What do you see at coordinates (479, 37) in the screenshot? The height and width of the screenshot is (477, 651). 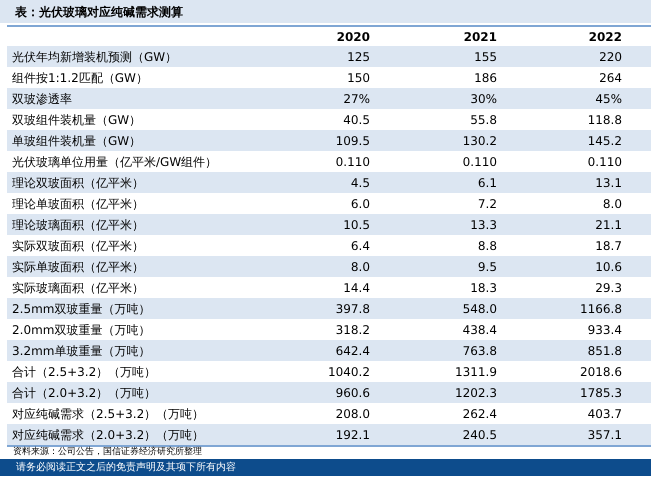 I see `column-header: 2021` at bounding box center [479, 37].